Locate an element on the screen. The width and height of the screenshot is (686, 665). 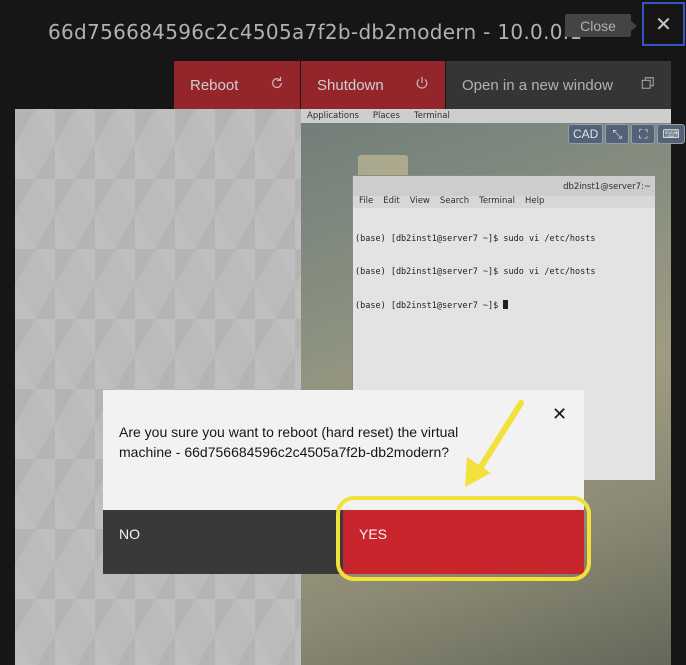
launch-icon is located at coordinates (648, 85).